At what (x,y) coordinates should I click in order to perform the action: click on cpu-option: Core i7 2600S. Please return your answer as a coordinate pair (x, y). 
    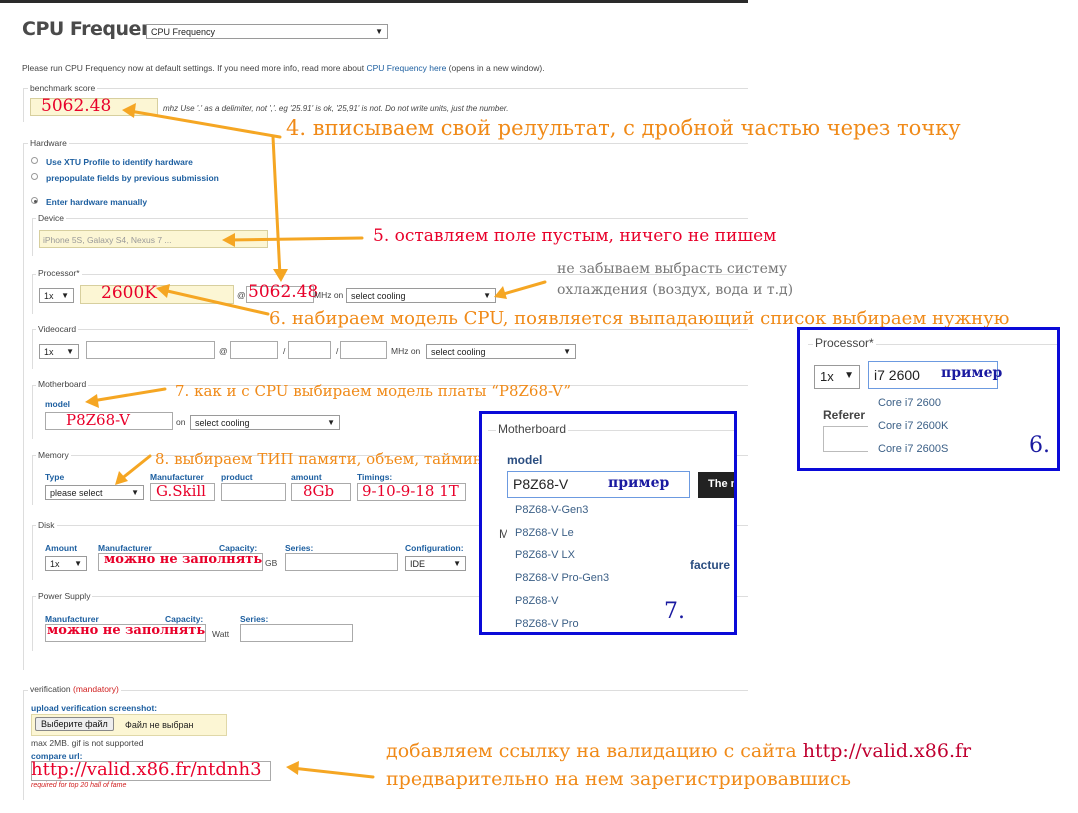
    Looking at the image, I should click on (913, 449).